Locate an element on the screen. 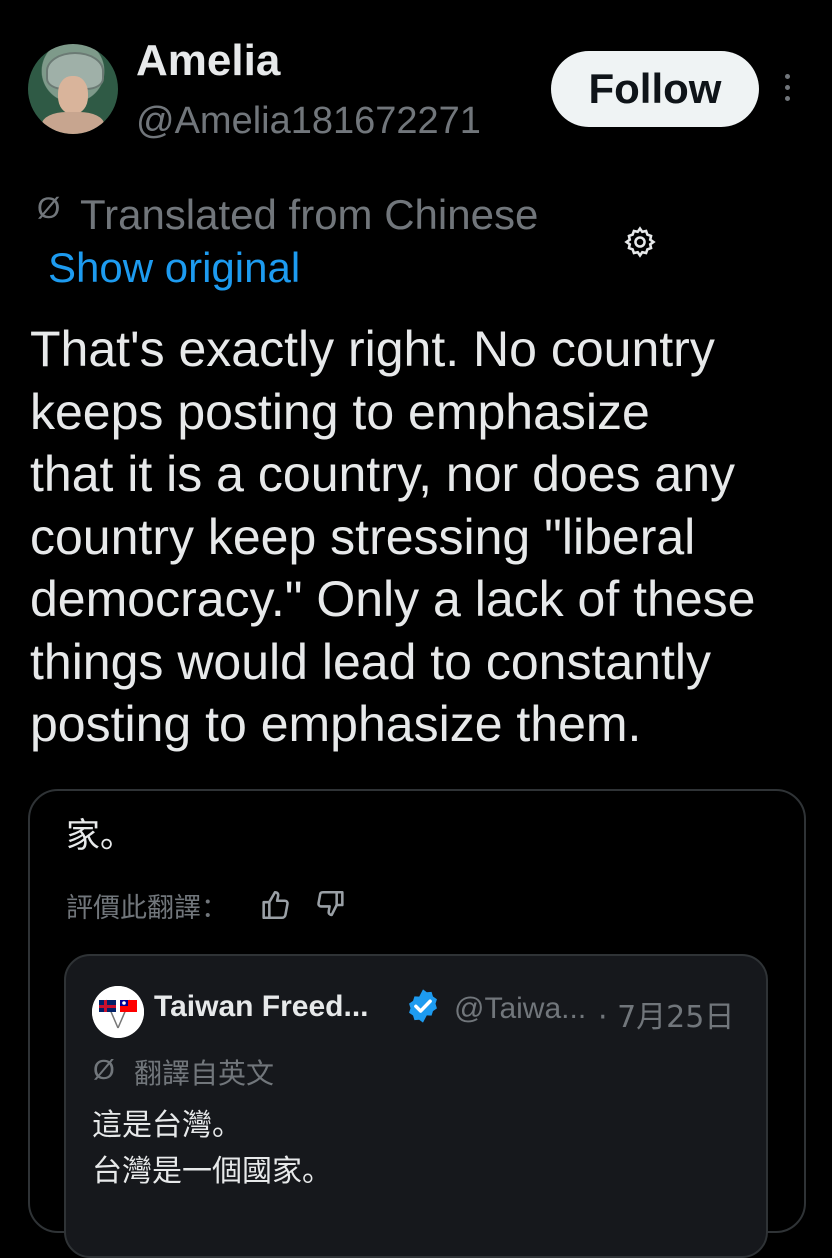 The width and height of the screenshot is (832, 1258). post-line: country keep stressing "liberal is located at coordinates (363, 536).